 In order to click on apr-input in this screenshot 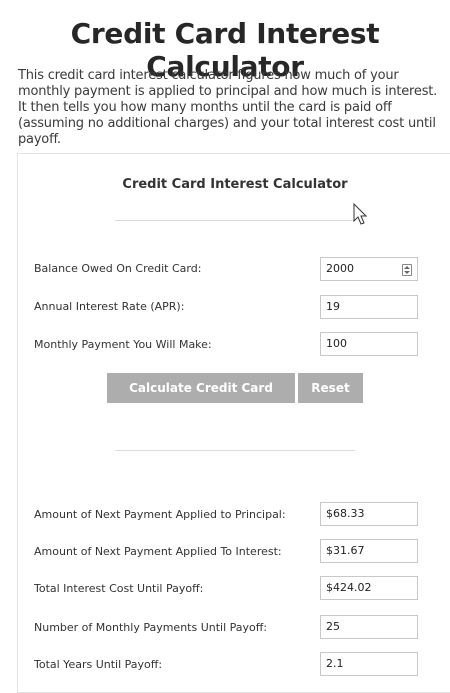, I will do `click(369, 307)`.